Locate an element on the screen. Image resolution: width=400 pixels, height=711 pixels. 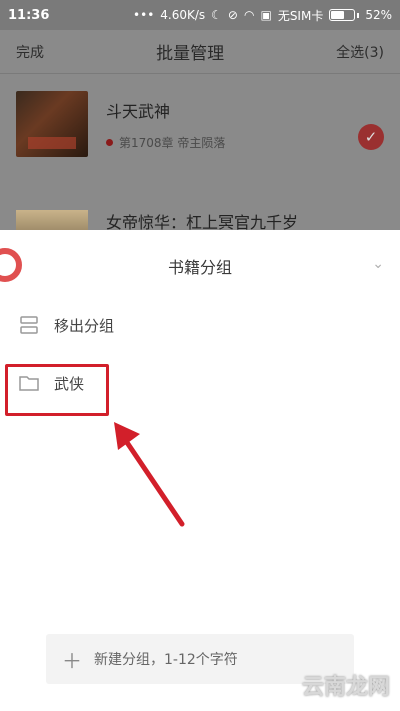
mute-icon: ⊘ is located at coordinates (232, 15).